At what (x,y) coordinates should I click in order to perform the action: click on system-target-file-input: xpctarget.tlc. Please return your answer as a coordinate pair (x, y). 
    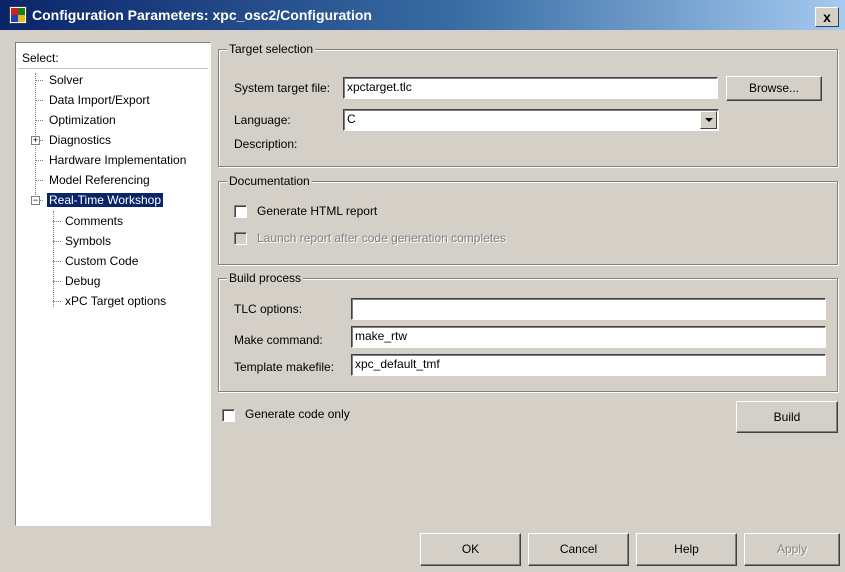
    Looking at the image, I should click on (530, 88).